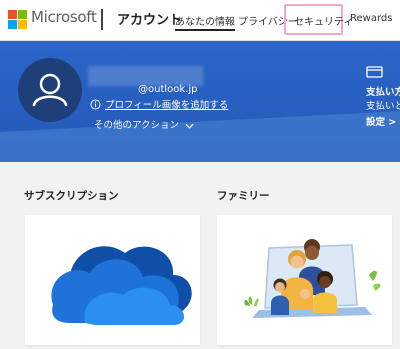 This screenshot has height=349, width=400. I want to click on family-title: ファミリー, so click(243, 196).